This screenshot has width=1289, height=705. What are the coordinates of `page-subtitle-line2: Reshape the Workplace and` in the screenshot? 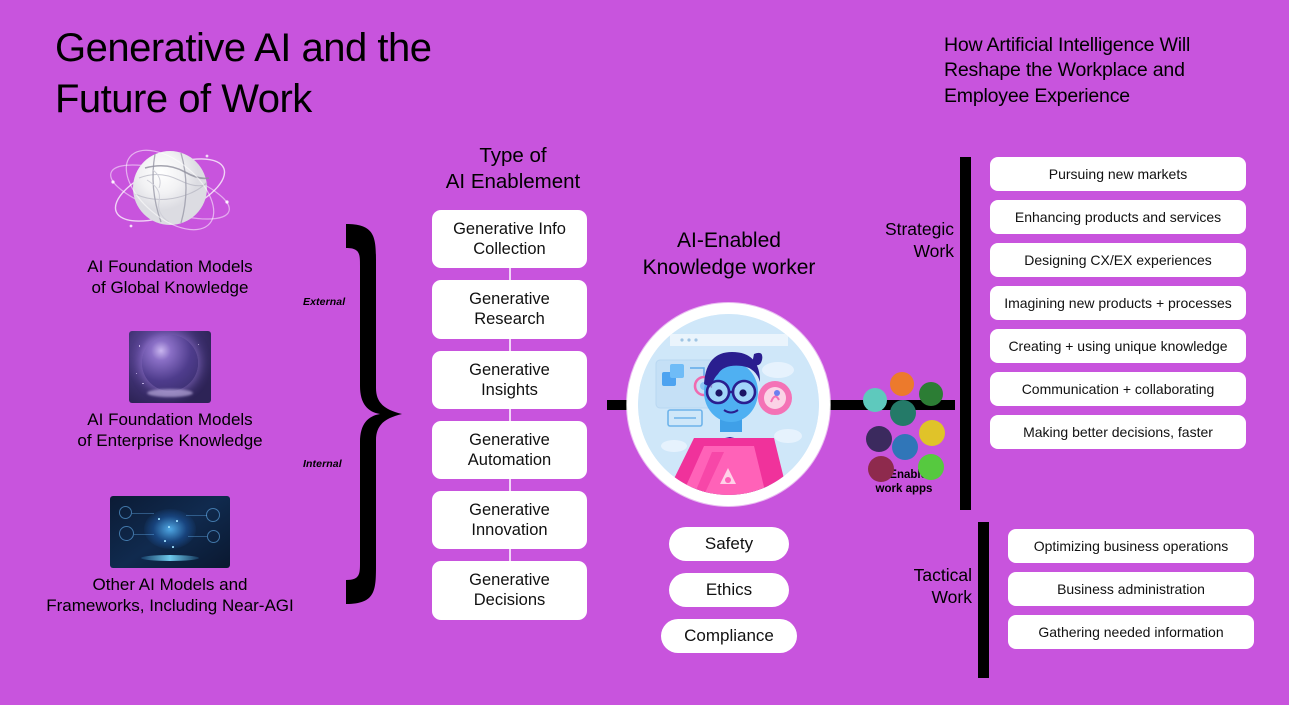 It's located at (1064, 70).